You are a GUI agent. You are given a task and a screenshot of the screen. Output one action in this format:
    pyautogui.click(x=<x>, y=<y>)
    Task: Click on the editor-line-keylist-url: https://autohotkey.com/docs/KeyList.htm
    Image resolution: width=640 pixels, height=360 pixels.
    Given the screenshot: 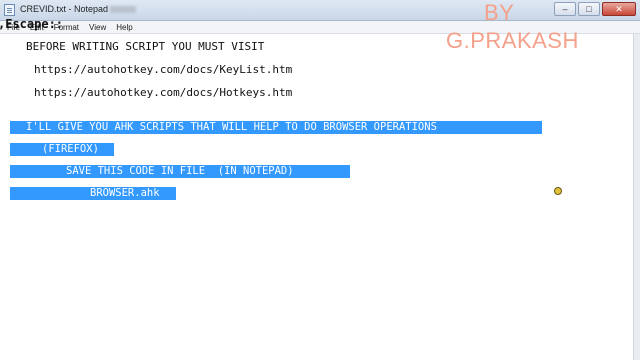 What is the action you would take?
    pyautogui.click(x=163, y=69)
    